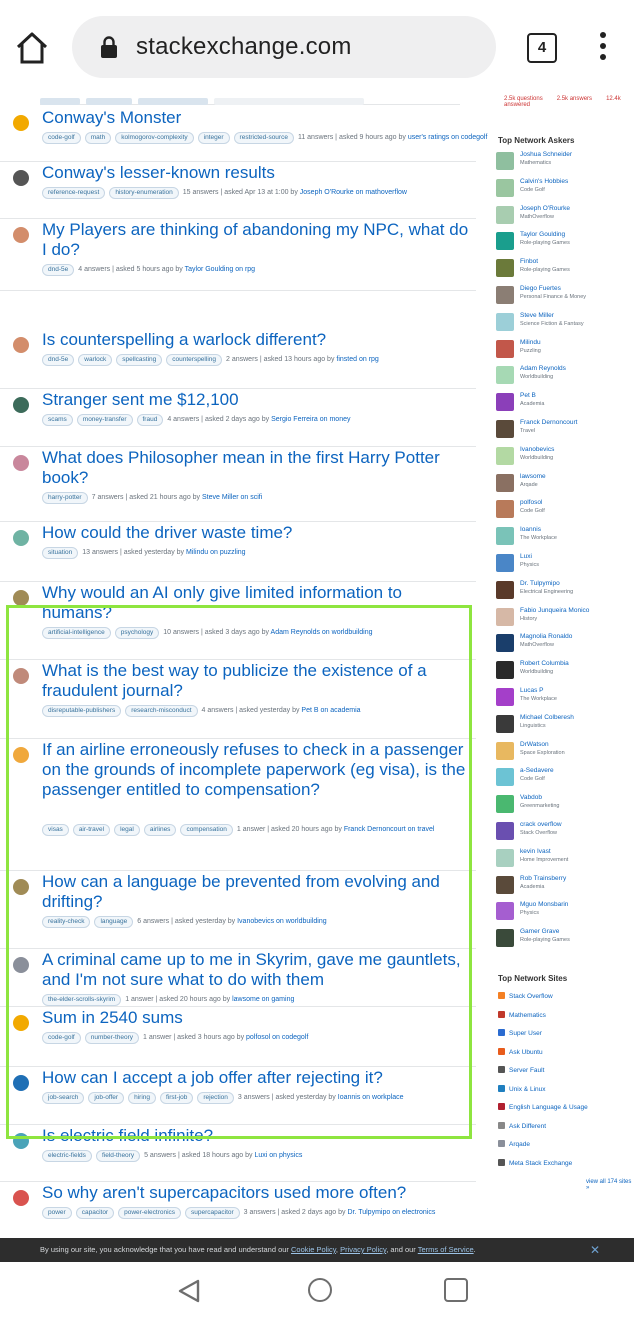 This screenshot has width=634, height=1318. Describe the element at coordinates (177, 1098) in the screenshot. I see `tag-link: first-job` at that location.